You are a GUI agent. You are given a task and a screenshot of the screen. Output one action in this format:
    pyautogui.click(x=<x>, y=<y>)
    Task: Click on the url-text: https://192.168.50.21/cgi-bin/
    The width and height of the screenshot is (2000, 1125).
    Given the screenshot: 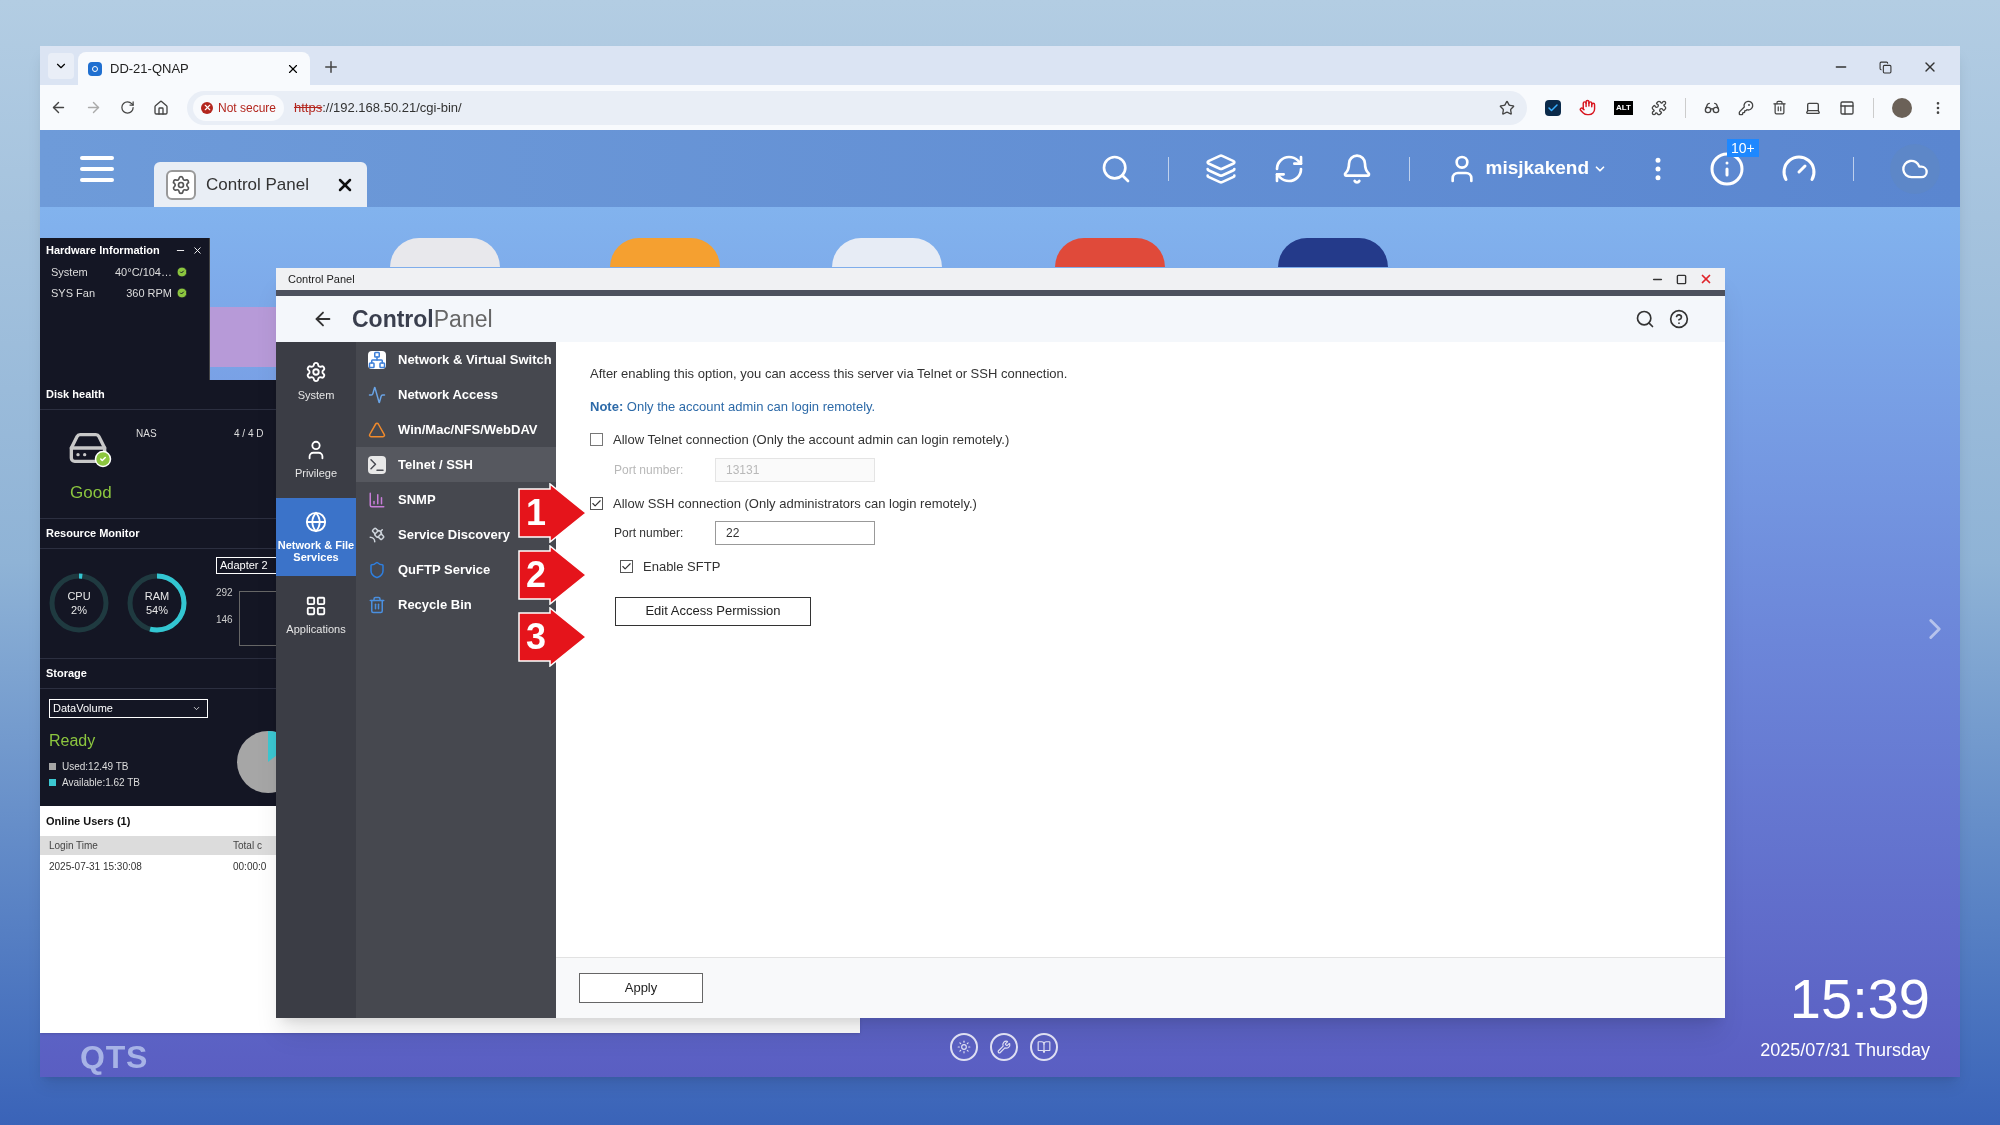 What is the action you would take?
    pyautogui.click(x=378, y=107)
    